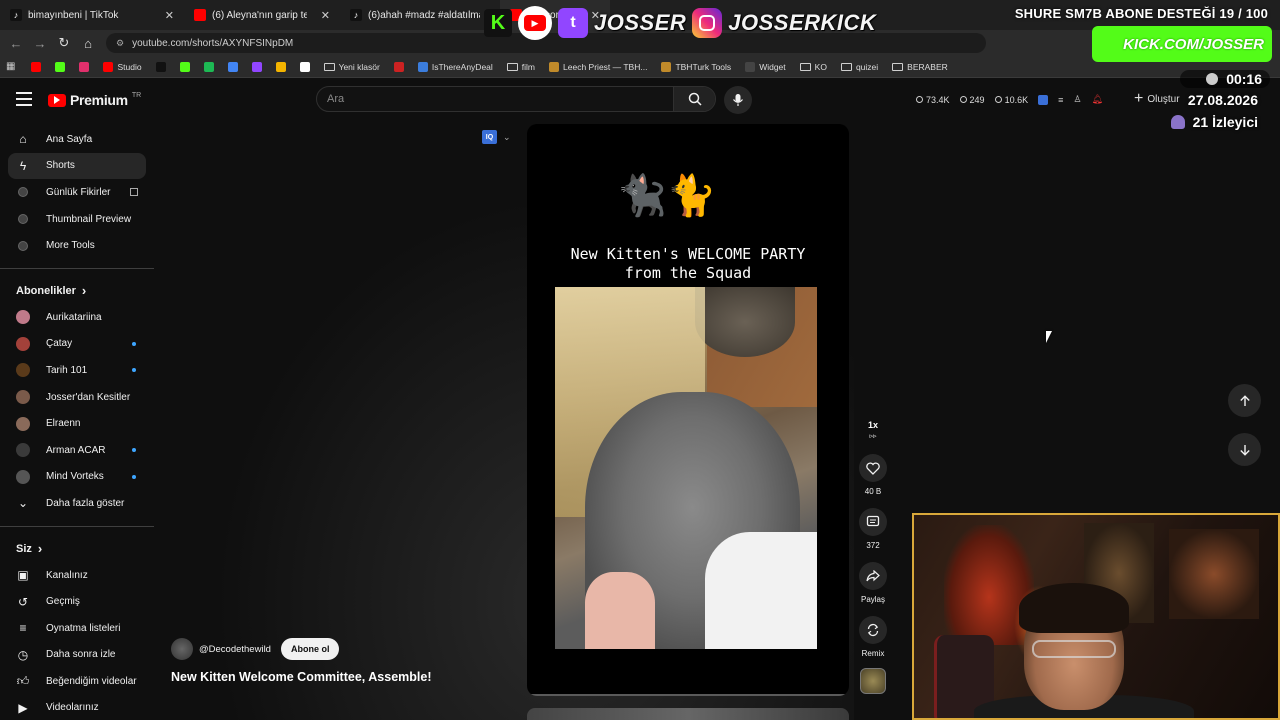 This screenshot has height=720, width=1280. I want to click on webcam-glasses, so click(1074, 649).